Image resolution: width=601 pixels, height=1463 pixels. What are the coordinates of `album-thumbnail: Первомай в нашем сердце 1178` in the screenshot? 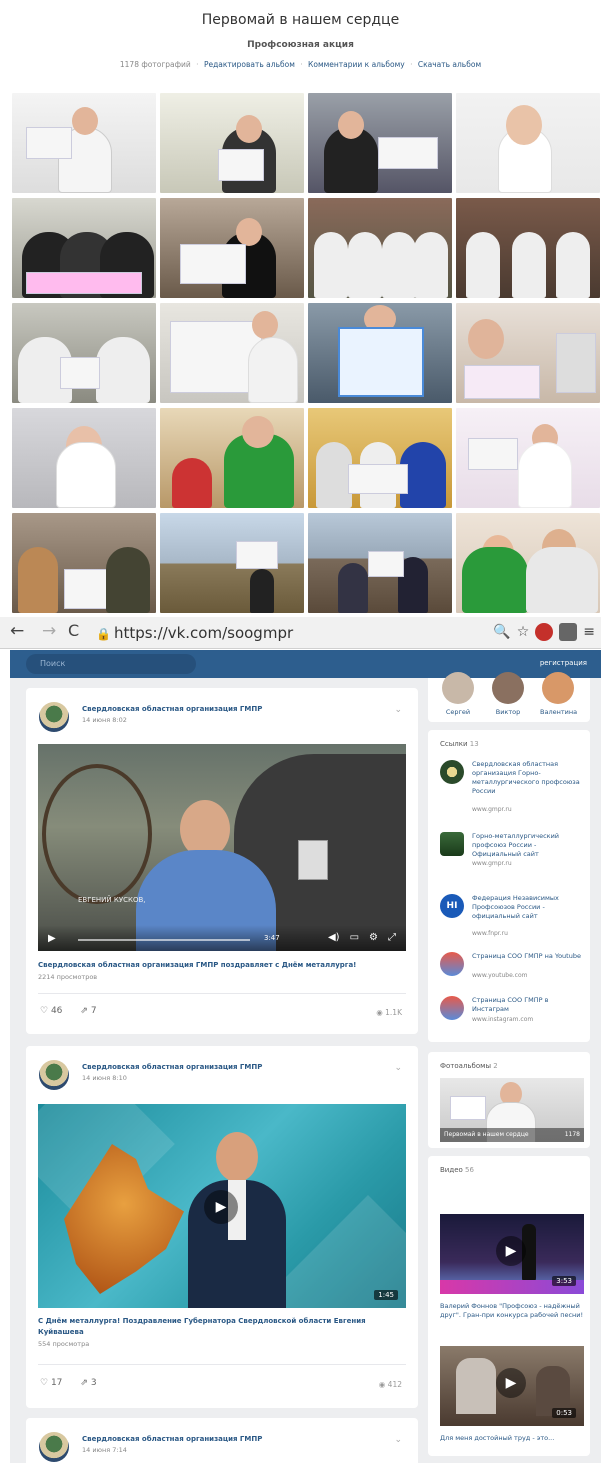 It's located at (512, 1110).